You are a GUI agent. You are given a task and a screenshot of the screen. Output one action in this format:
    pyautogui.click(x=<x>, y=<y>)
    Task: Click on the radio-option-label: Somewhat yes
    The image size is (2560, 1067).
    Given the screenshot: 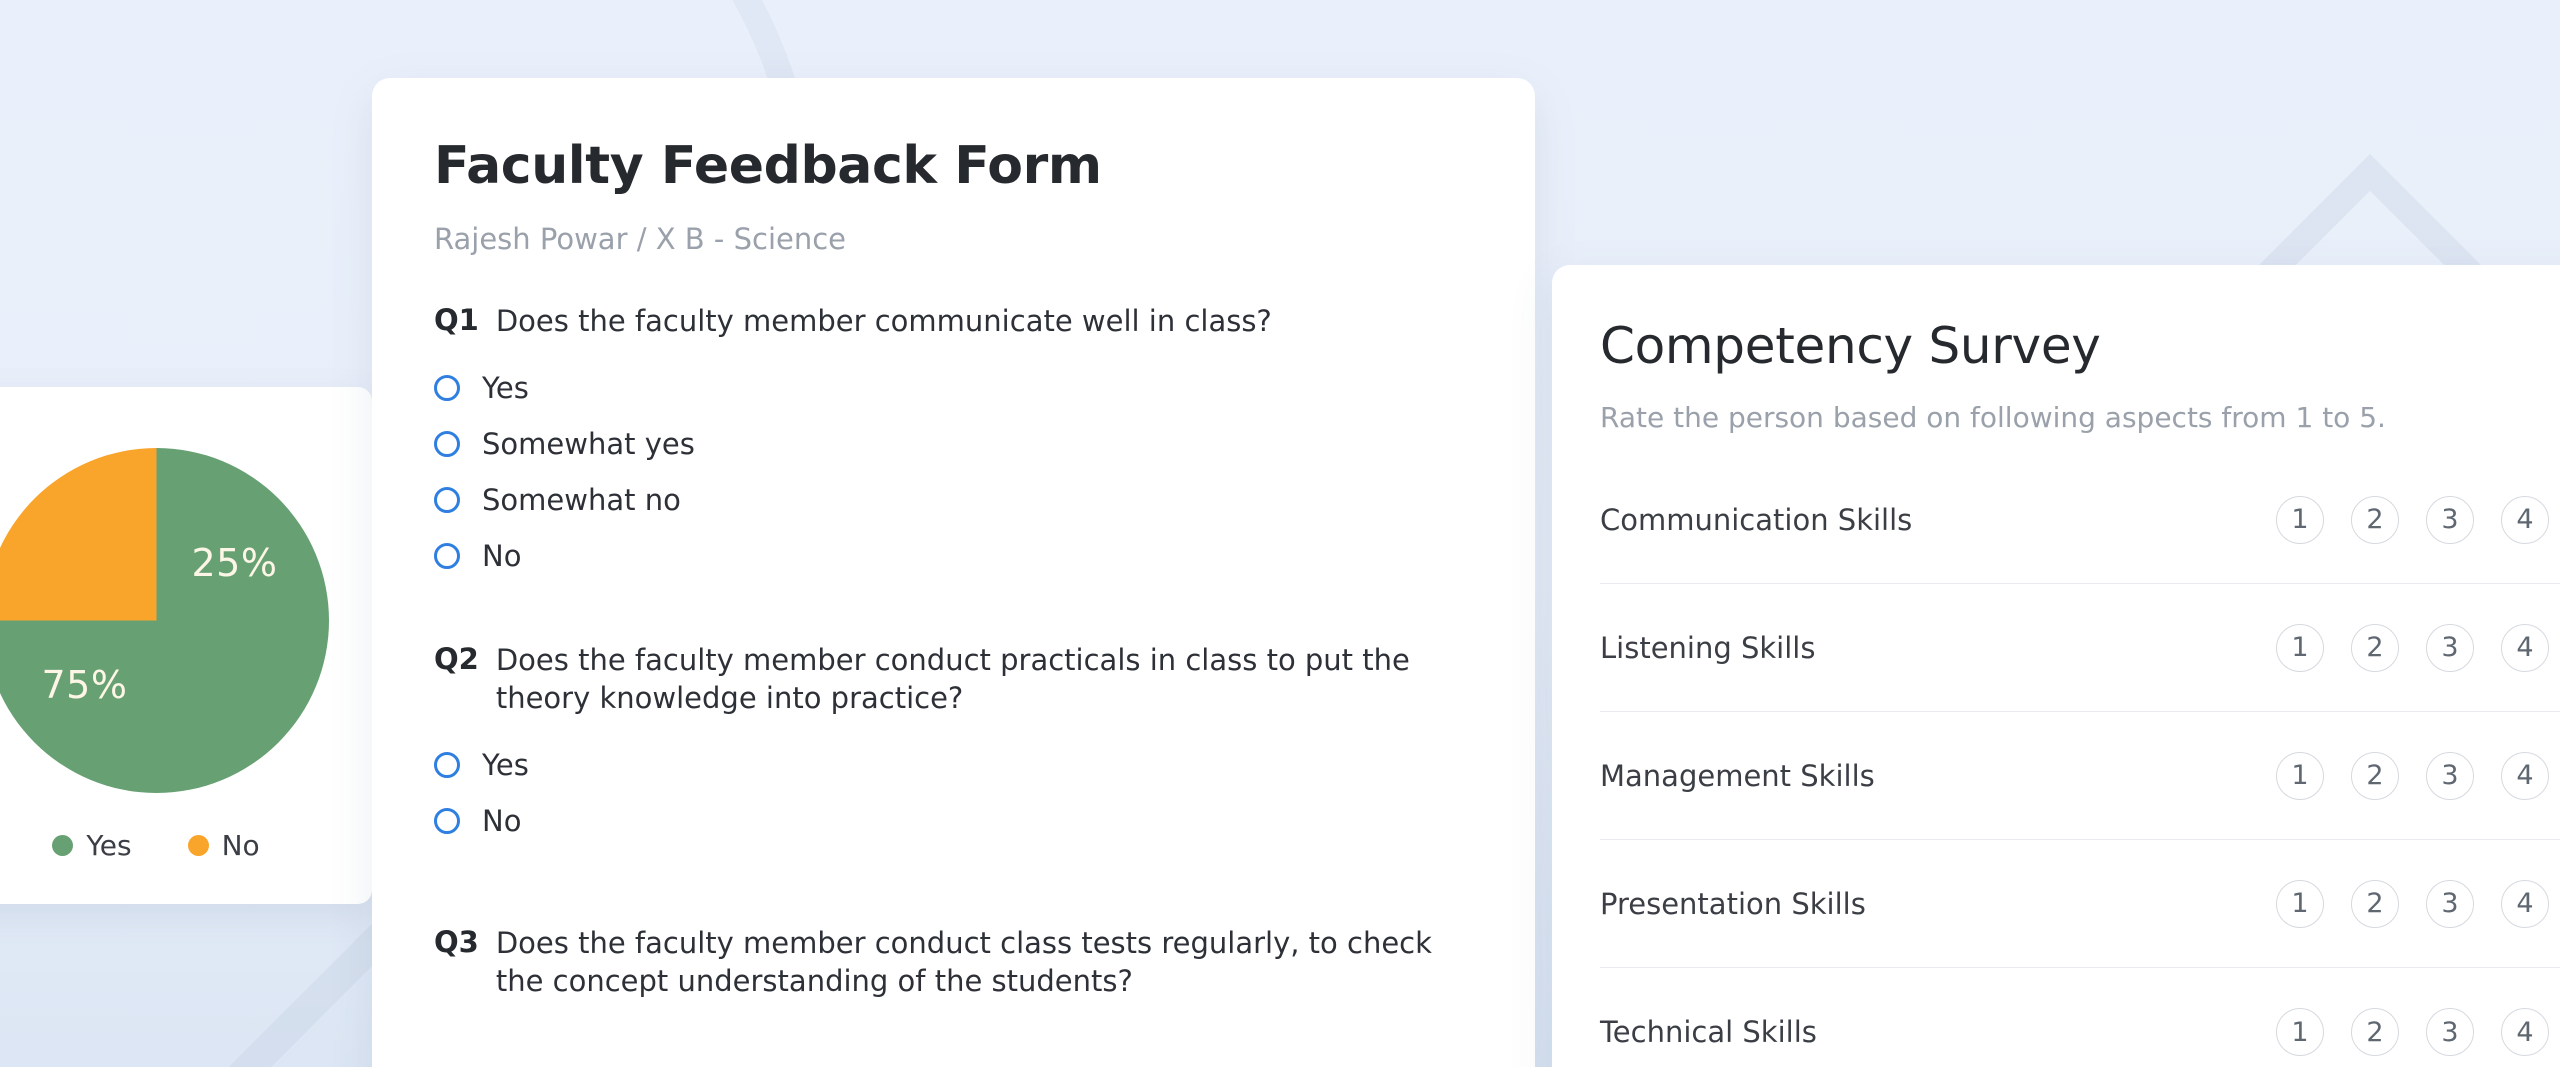 What is the action you would take?
    pyautogui.click(x=588, y=443)
    